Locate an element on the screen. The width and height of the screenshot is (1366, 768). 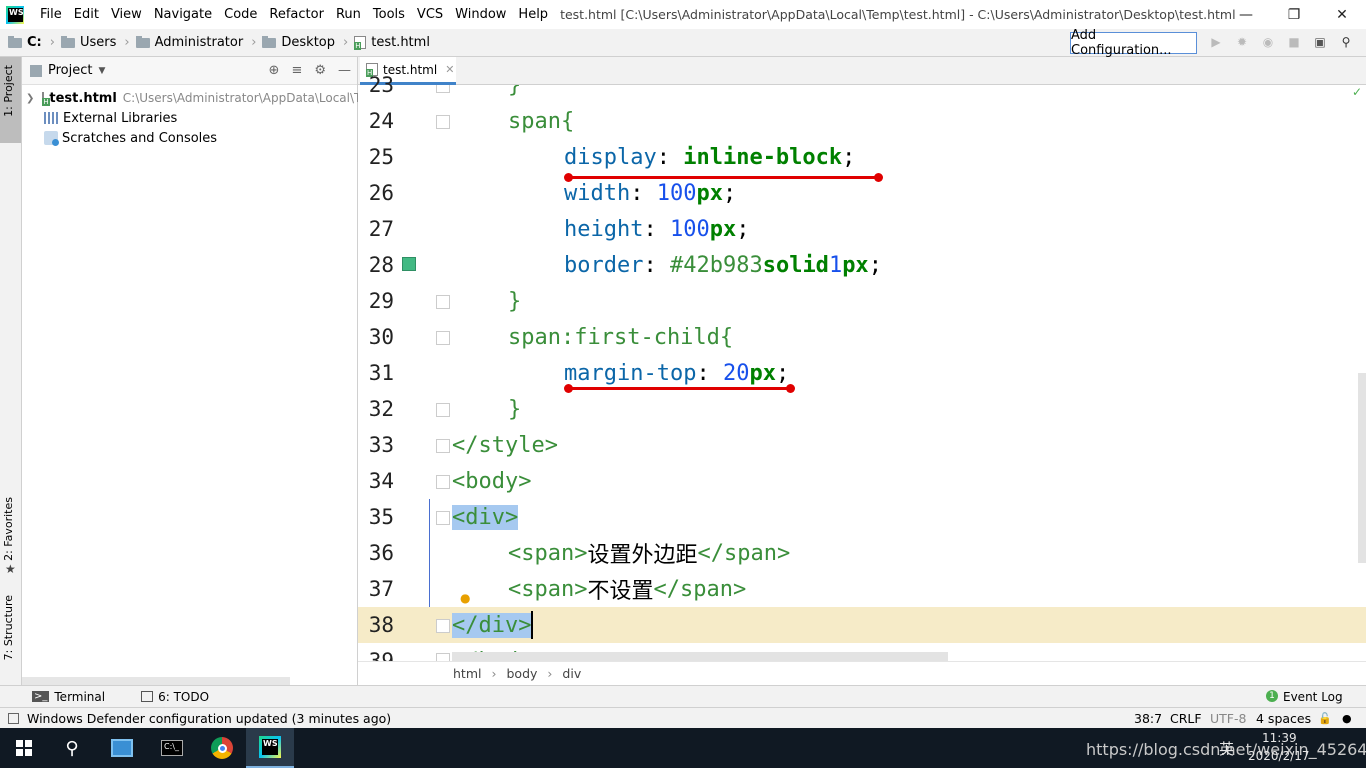
fold-markers is located at coordinates (443, 373).